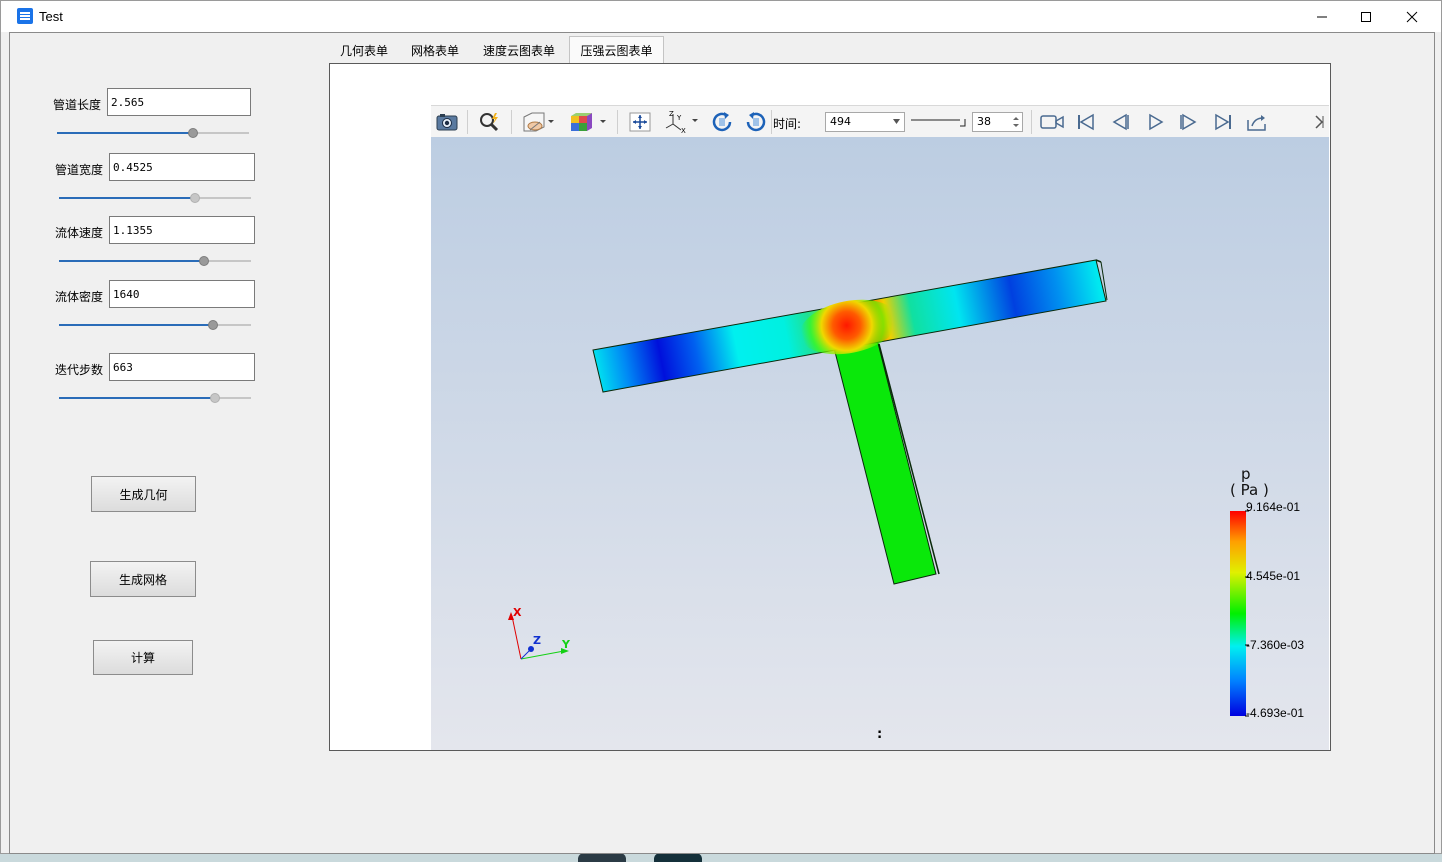 This screenshot has width=1442, height=862. I want to click on fluid-density-slider, so click(155, 325).